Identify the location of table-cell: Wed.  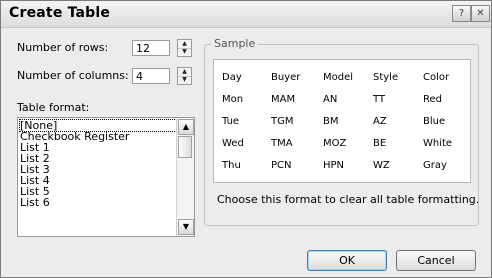
(233, 143).